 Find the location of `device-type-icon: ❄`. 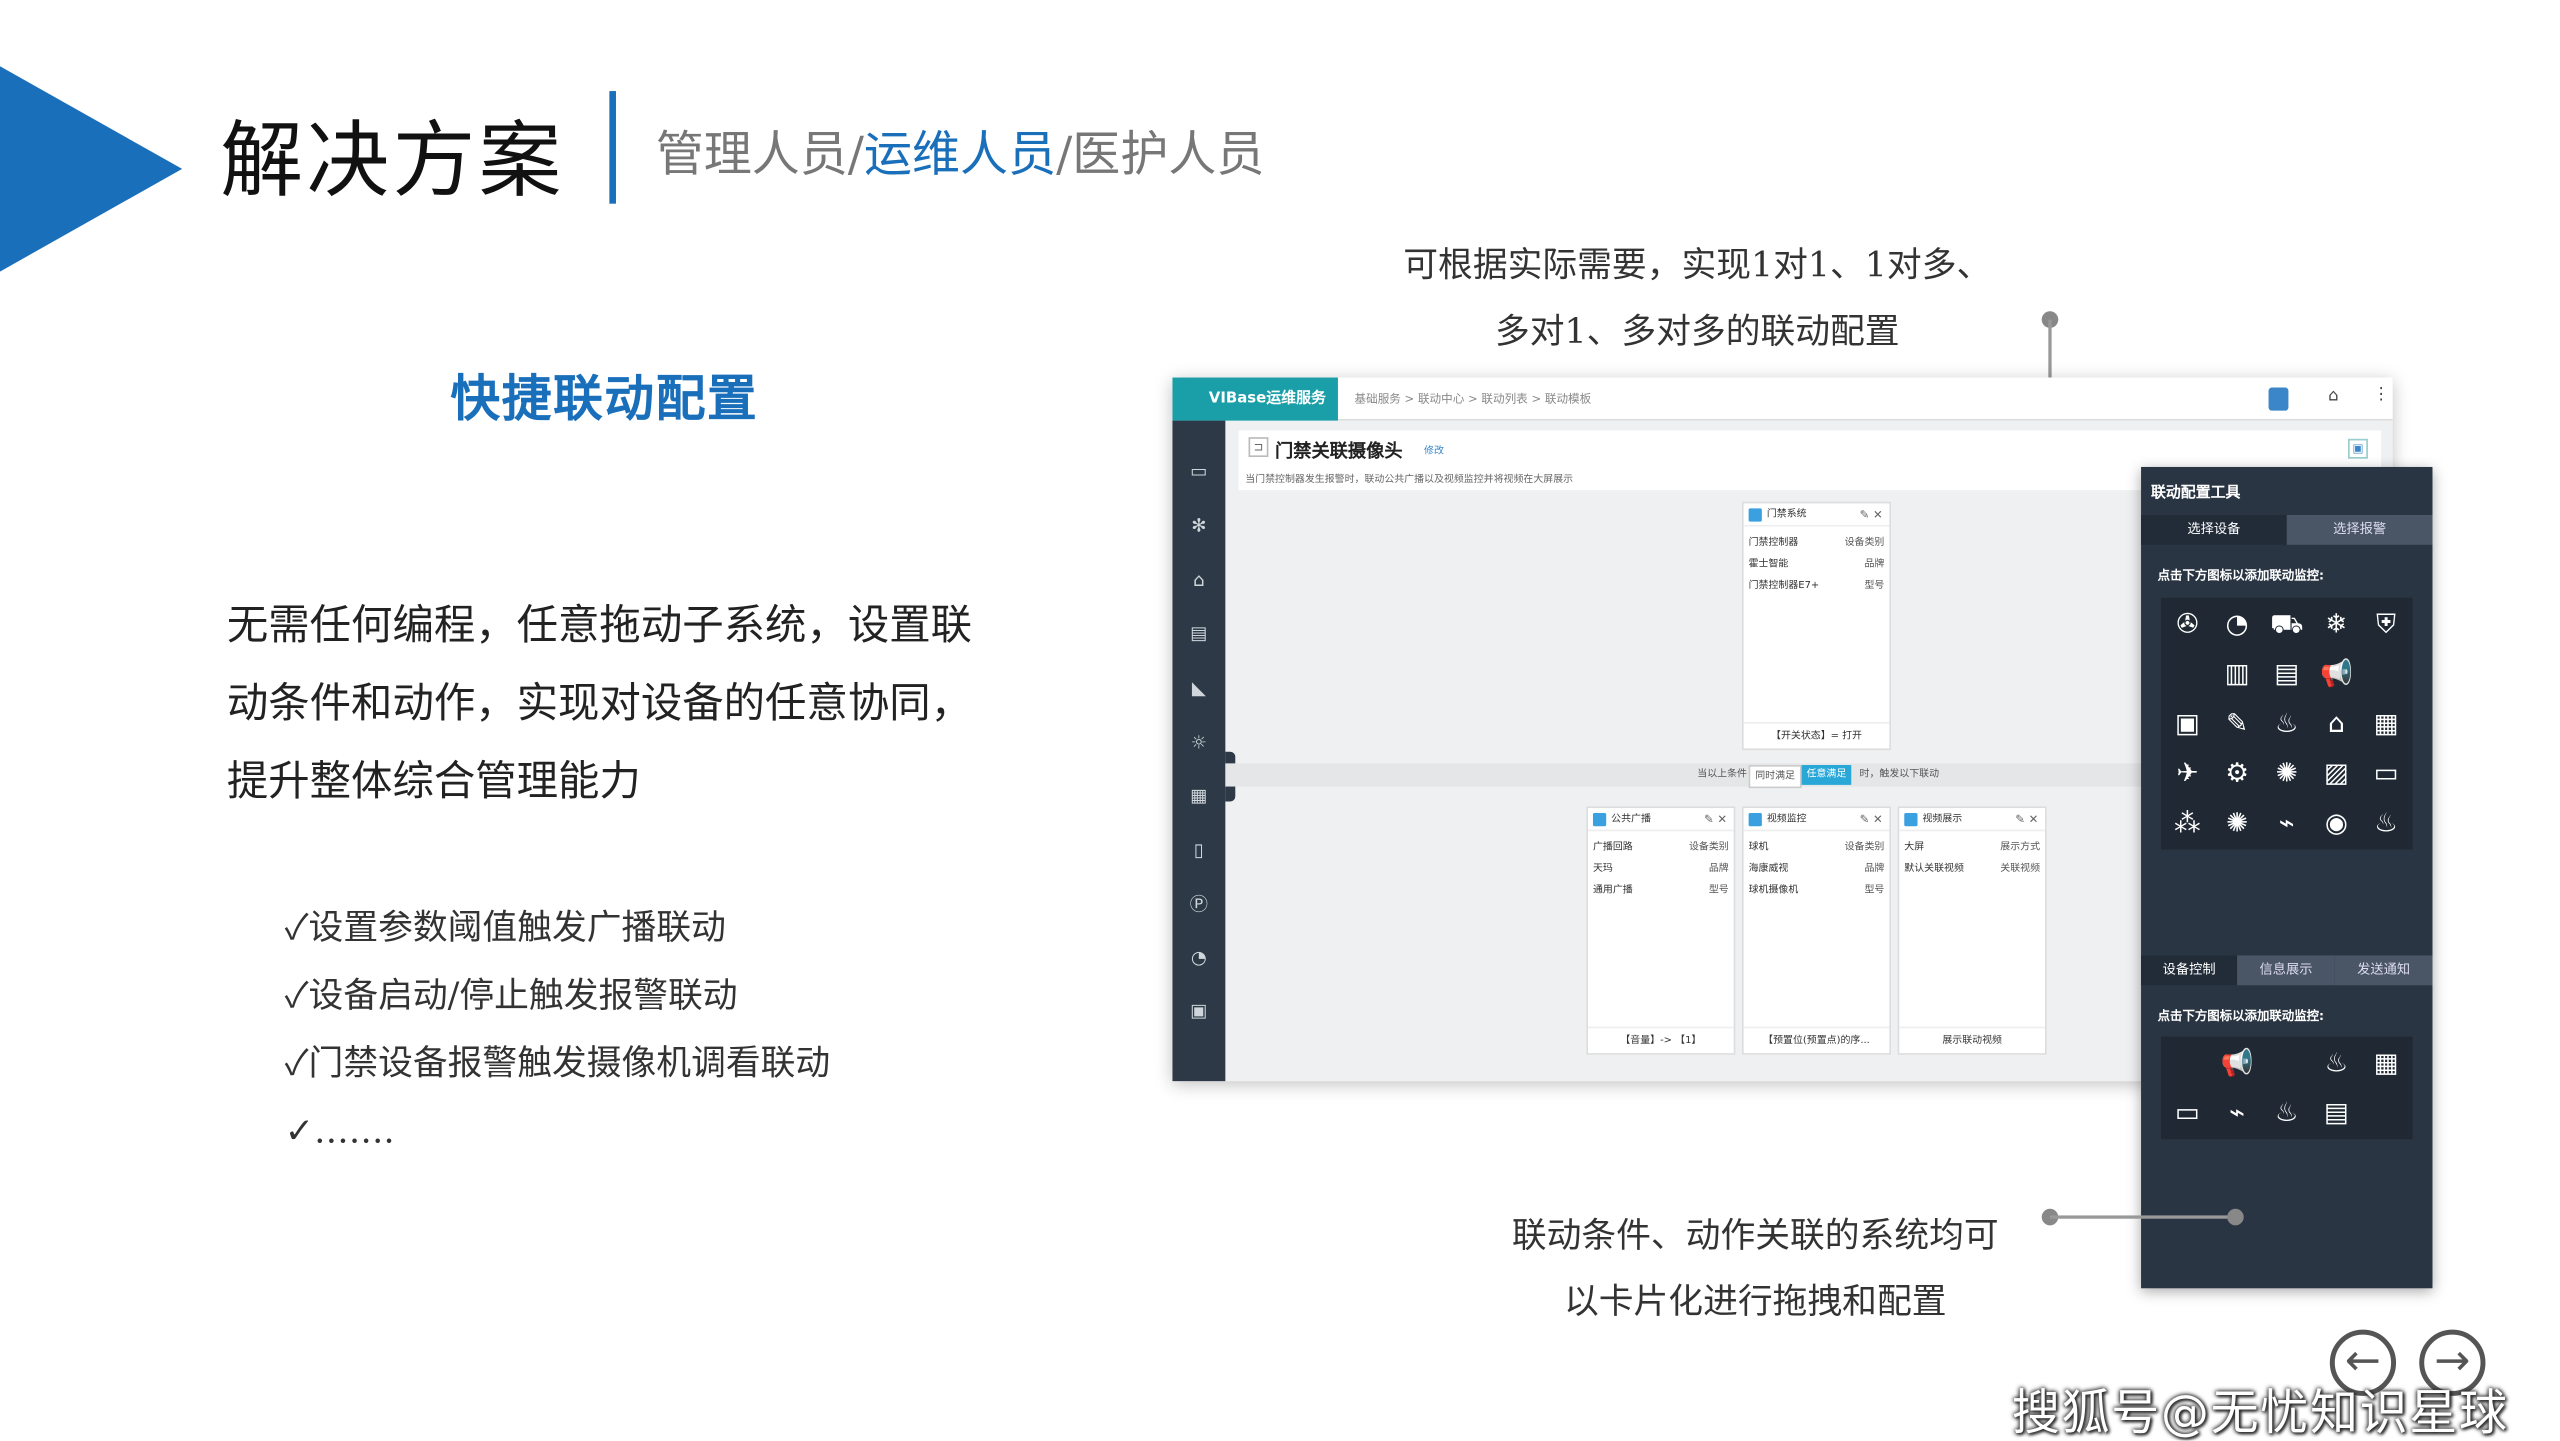

device-type-icon: ❄ is located at coordinates (2336, 624).